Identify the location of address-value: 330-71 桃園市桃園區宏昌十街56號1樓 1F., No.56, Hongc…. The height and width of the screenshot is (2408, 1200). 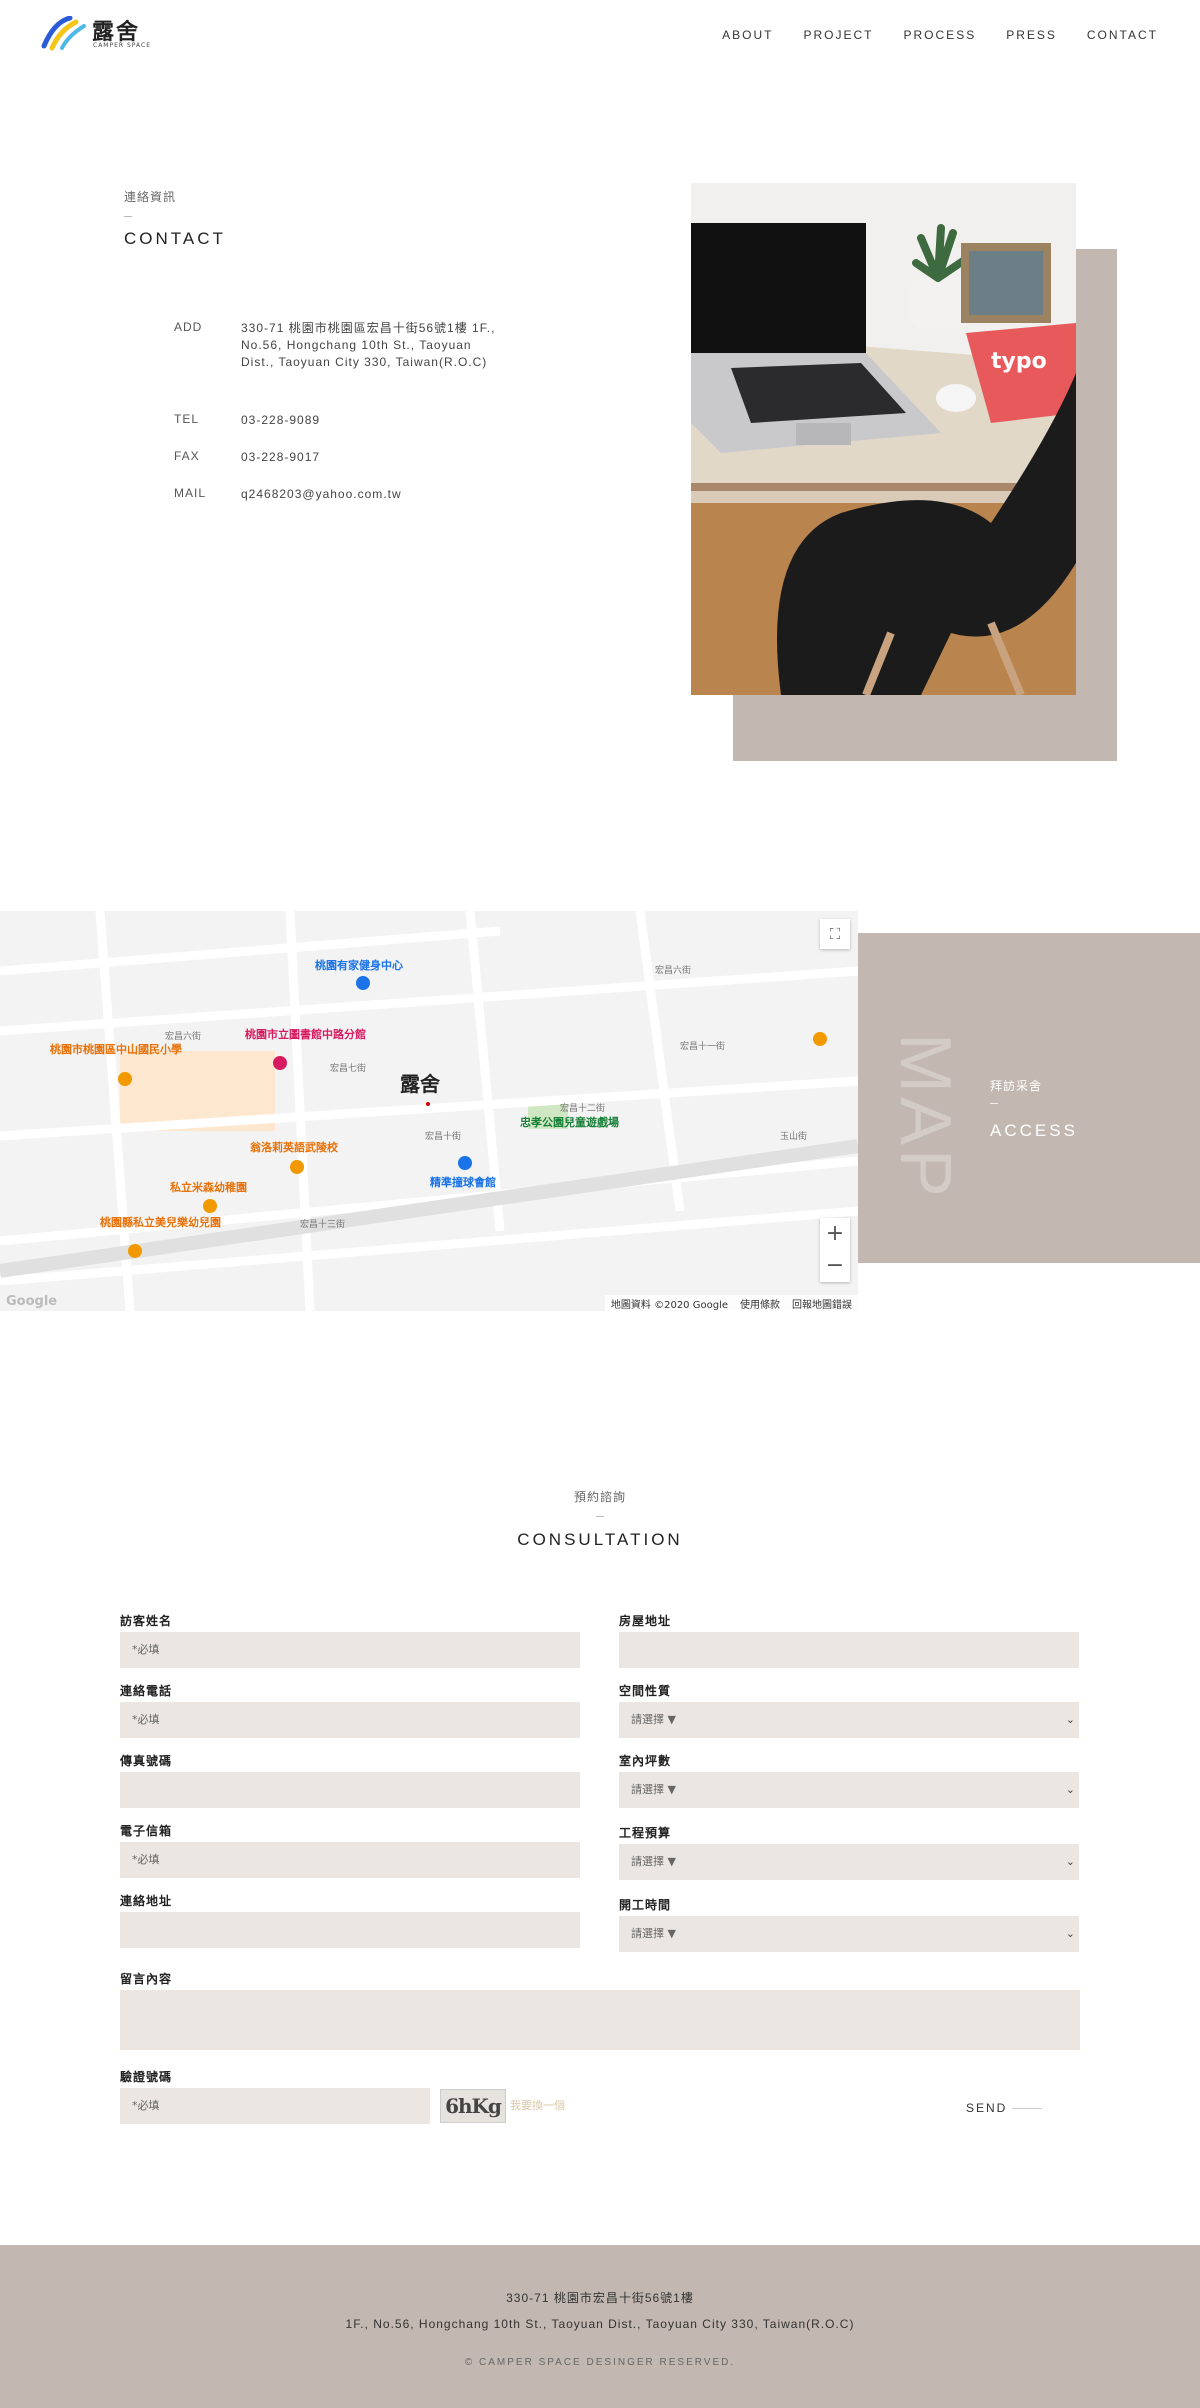
(368, 345).